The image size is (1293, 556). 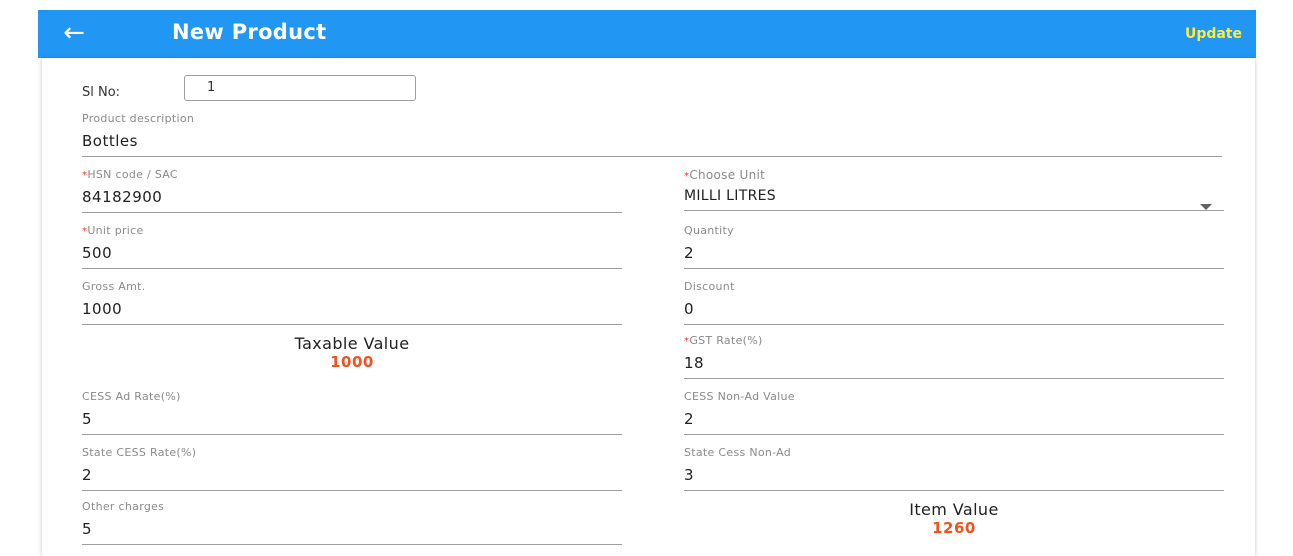 I want to click on hsn-code-field: *HSN code / SAC 84182900, so click(x=352, y=190).